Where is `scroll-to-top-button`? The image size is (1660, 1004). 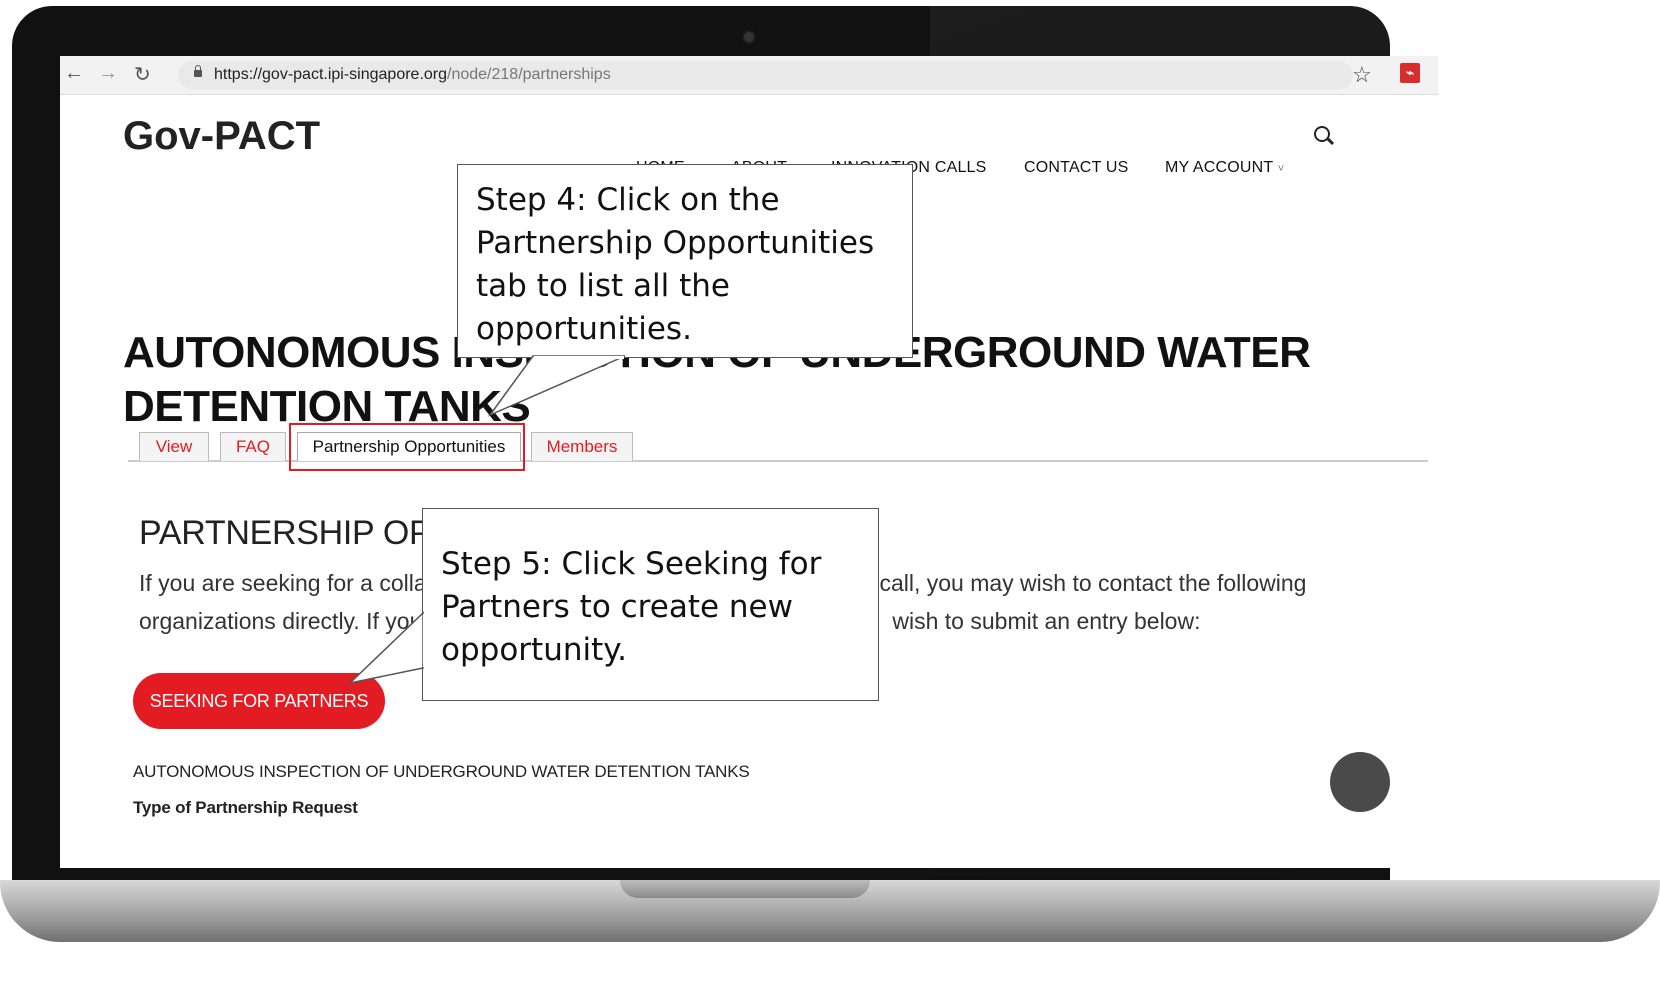
scroll-to-top-button is located at coordinates (1360, 782).